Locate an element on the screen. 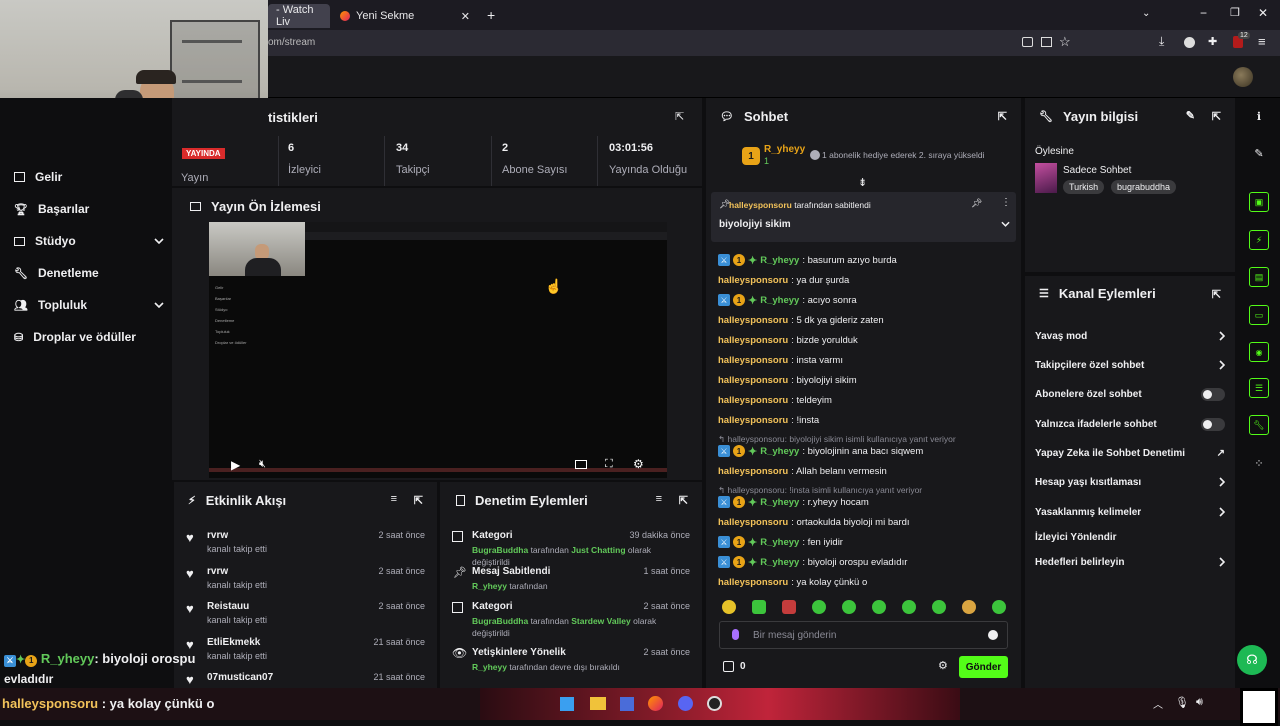 Image resolution: width=1280 pixels, height=726 pixels. theater-icon is located at coordinates (581, 464).